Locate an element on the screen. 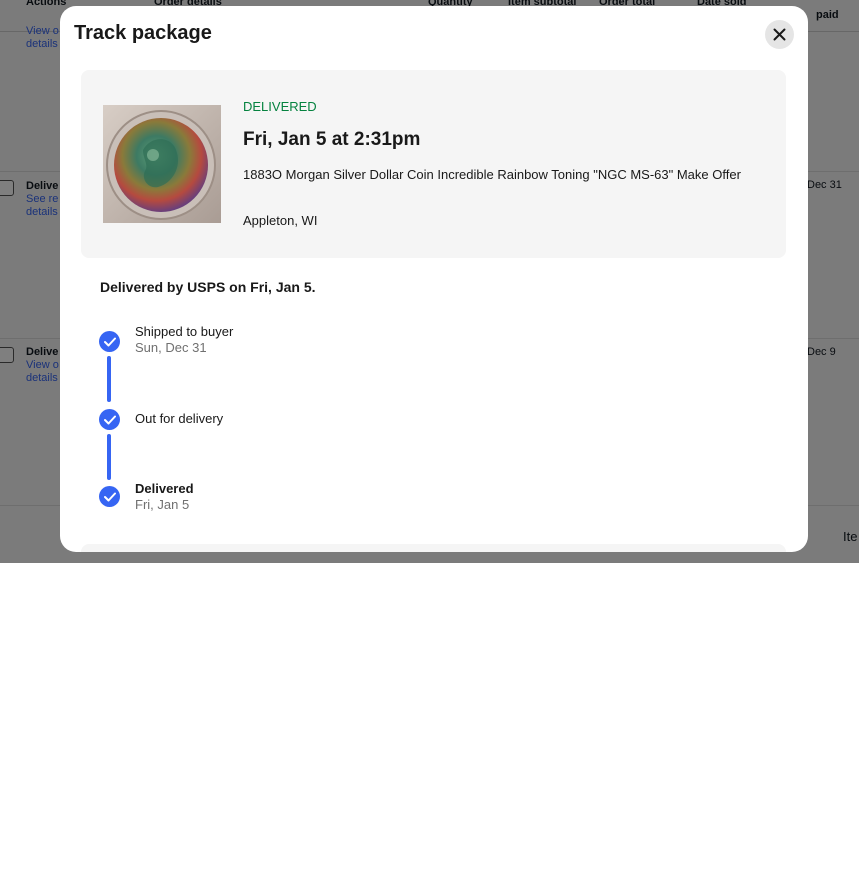 The width and height of the screenshot is (859, 896). close-button is located at coordinates (779, 34).